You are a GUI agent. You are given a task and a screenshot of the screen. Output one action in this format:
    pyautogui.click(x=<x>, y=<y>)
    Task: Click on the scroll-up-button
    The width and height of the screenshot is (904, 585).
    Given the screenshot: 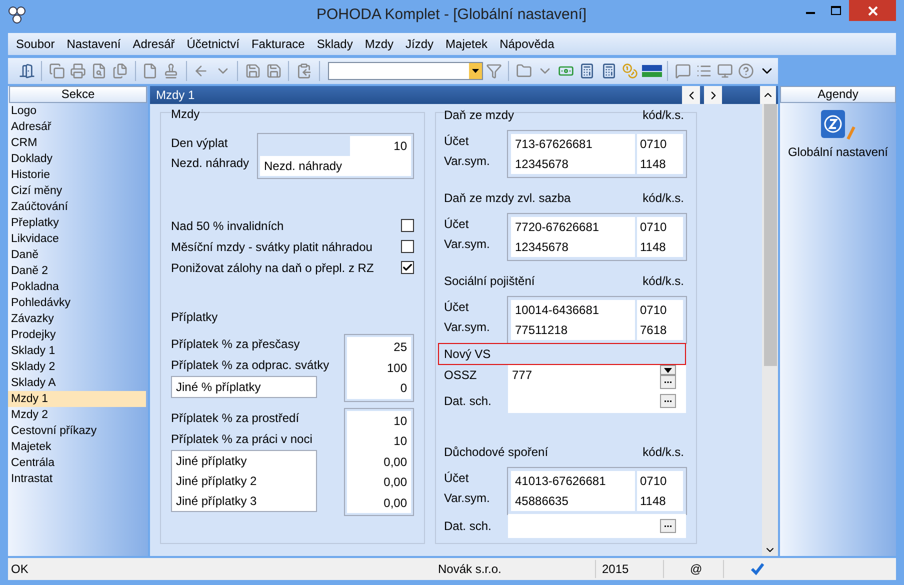 What is the action you would take?
    pyautogui.click(x=768, y=95)
    